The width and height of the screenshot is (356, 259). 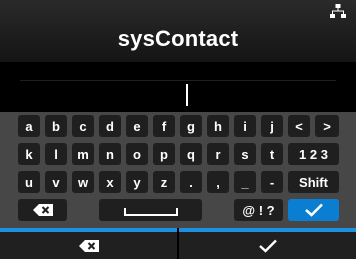 What do you see at coordinates (164, 182) in the screenshot?
I see `key-z: z` at bounding box center [164, 182].